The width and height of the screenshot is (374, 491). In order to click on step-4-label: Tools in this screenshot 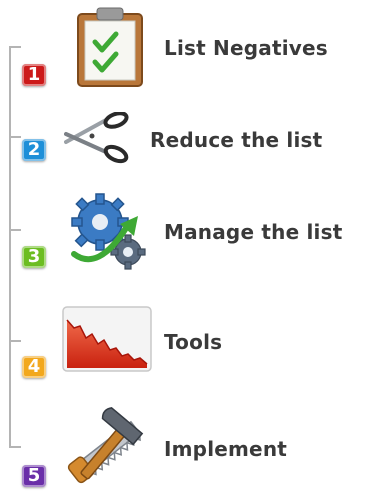, I will do `click(193, 342)`.